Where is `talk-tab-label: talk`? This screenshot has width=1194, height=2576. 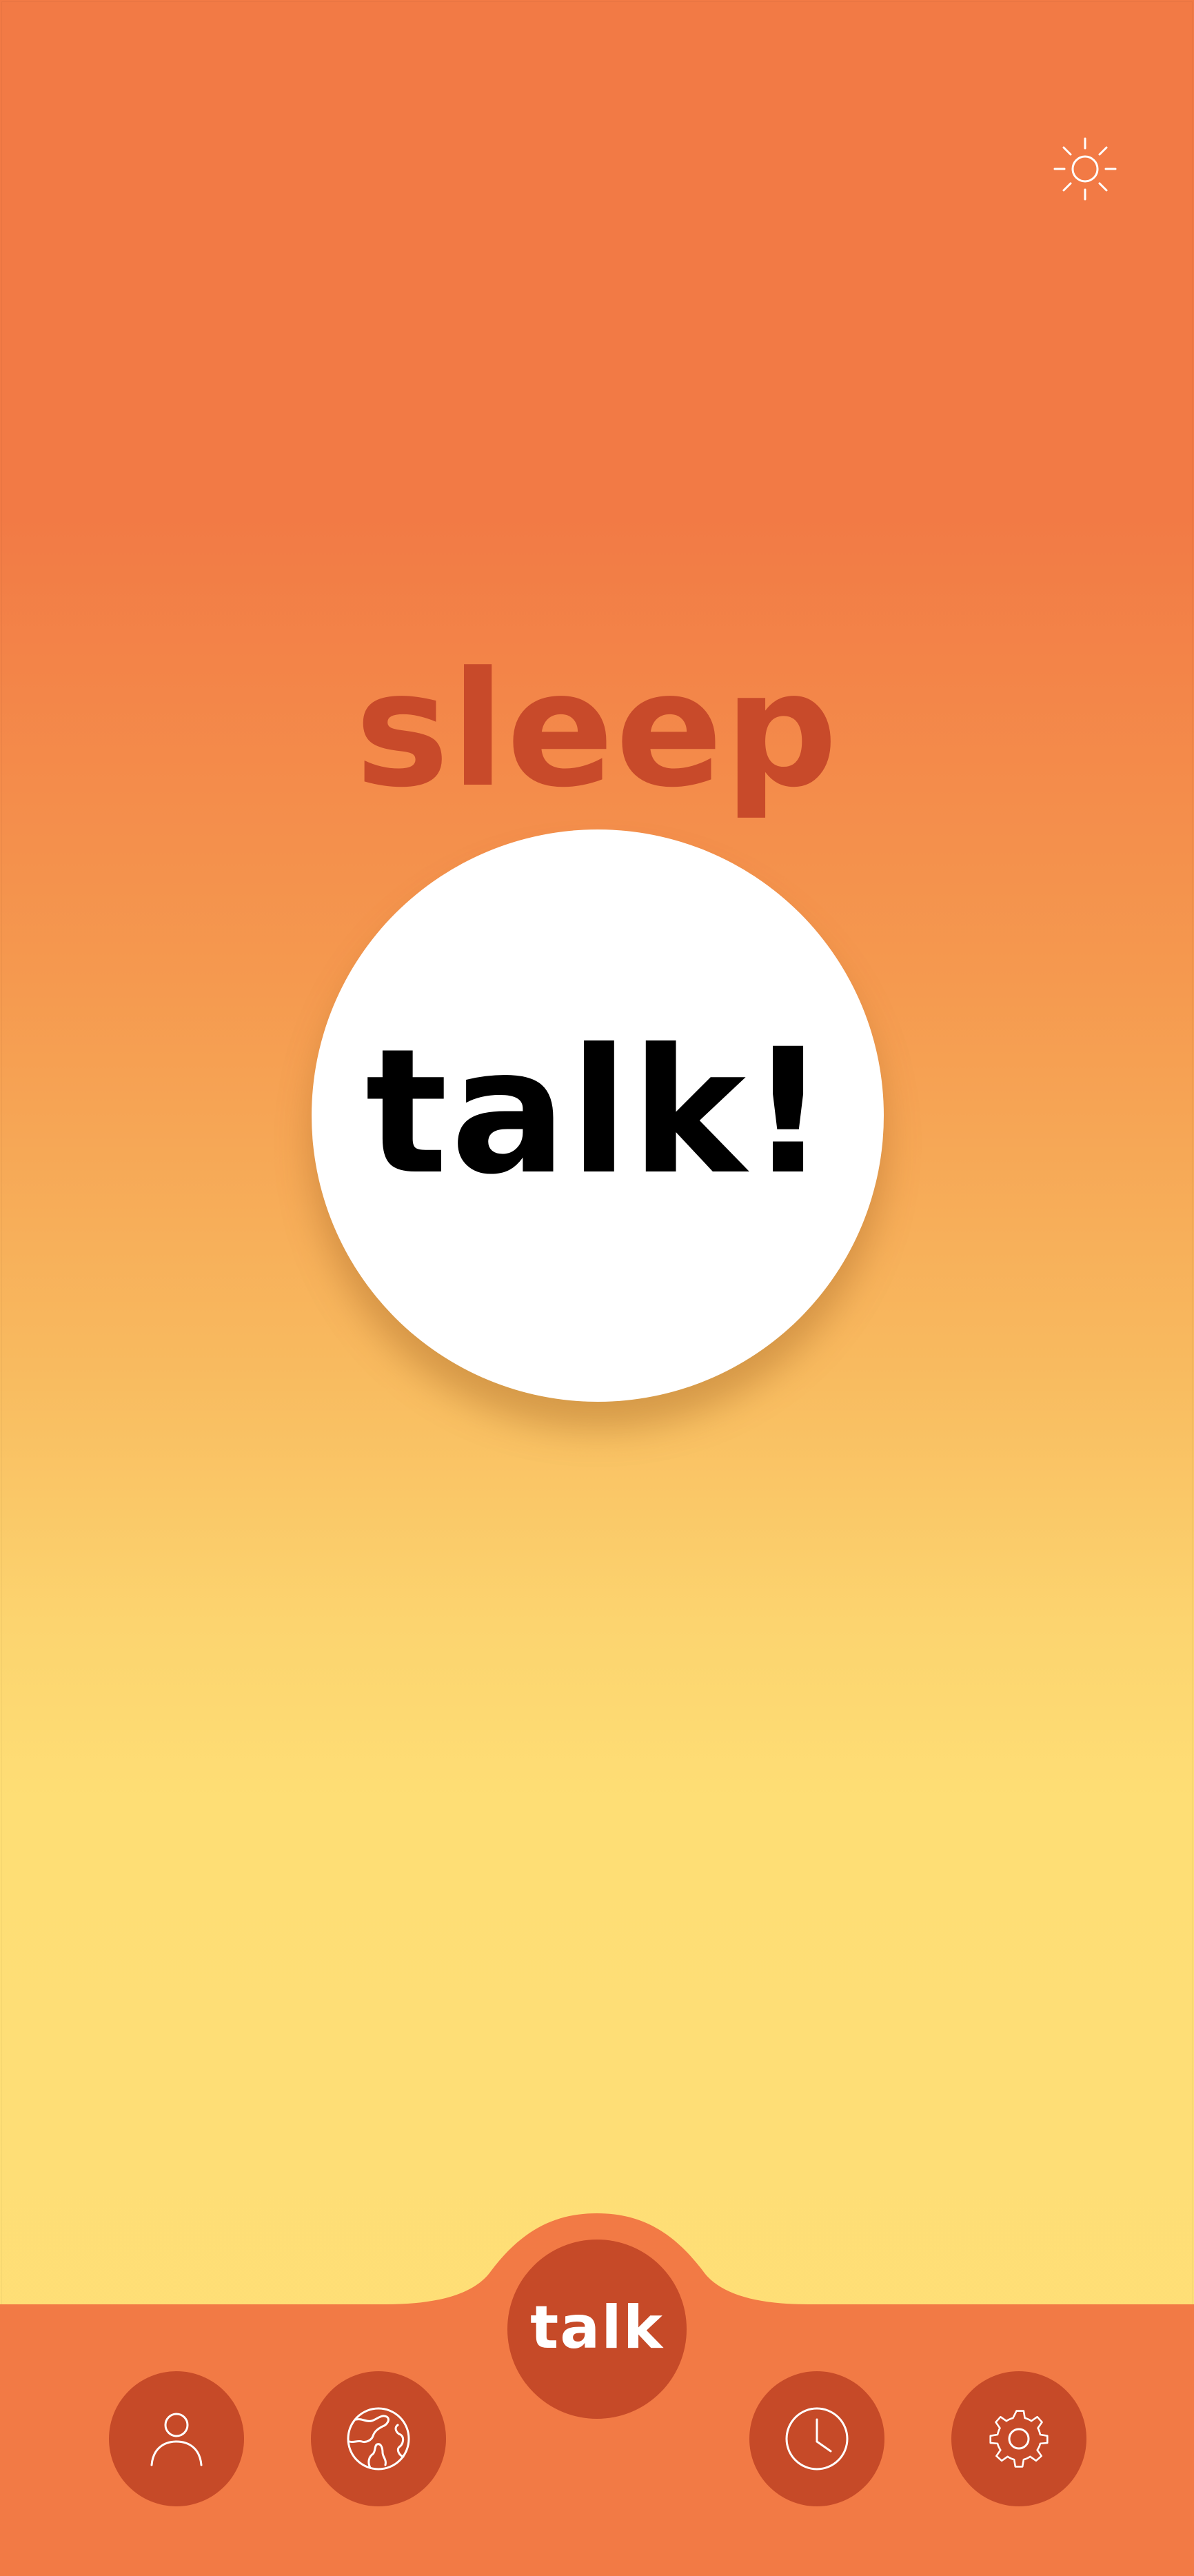 talk-tab-label: talk is located at coordinates (597, 2327).